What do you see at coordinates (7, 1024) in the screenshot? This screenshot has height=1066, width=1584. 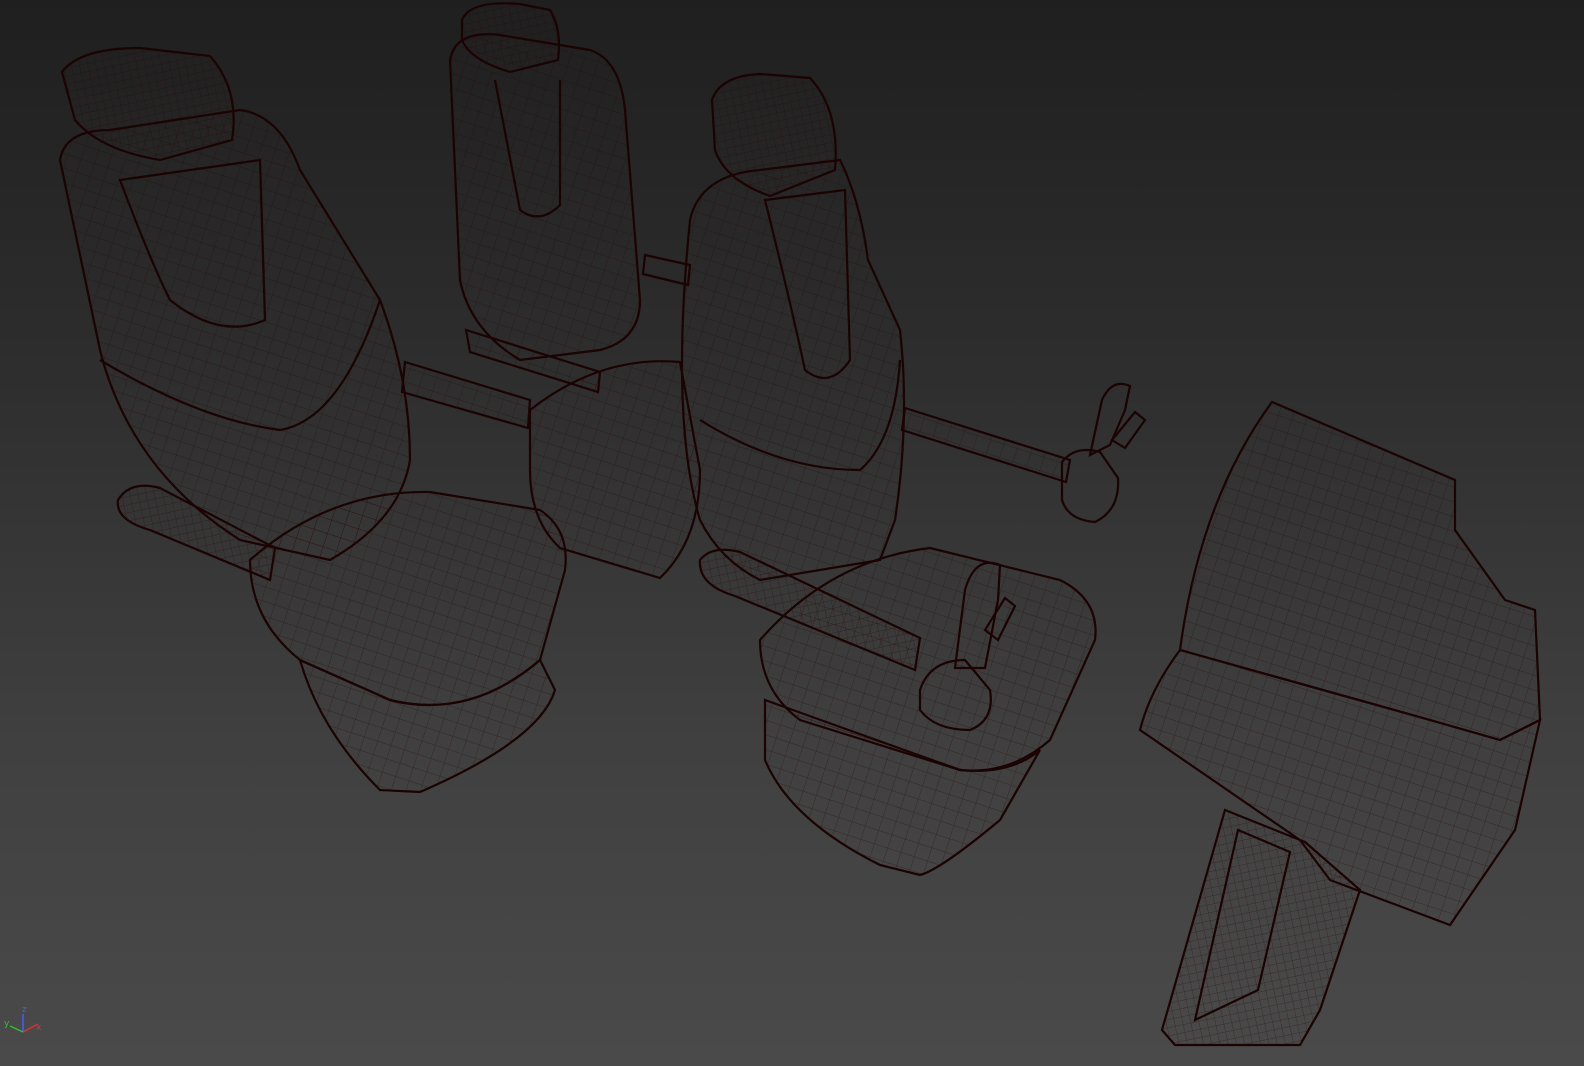 I see `y-axis-label: y` at bounding box center [7, 1024].